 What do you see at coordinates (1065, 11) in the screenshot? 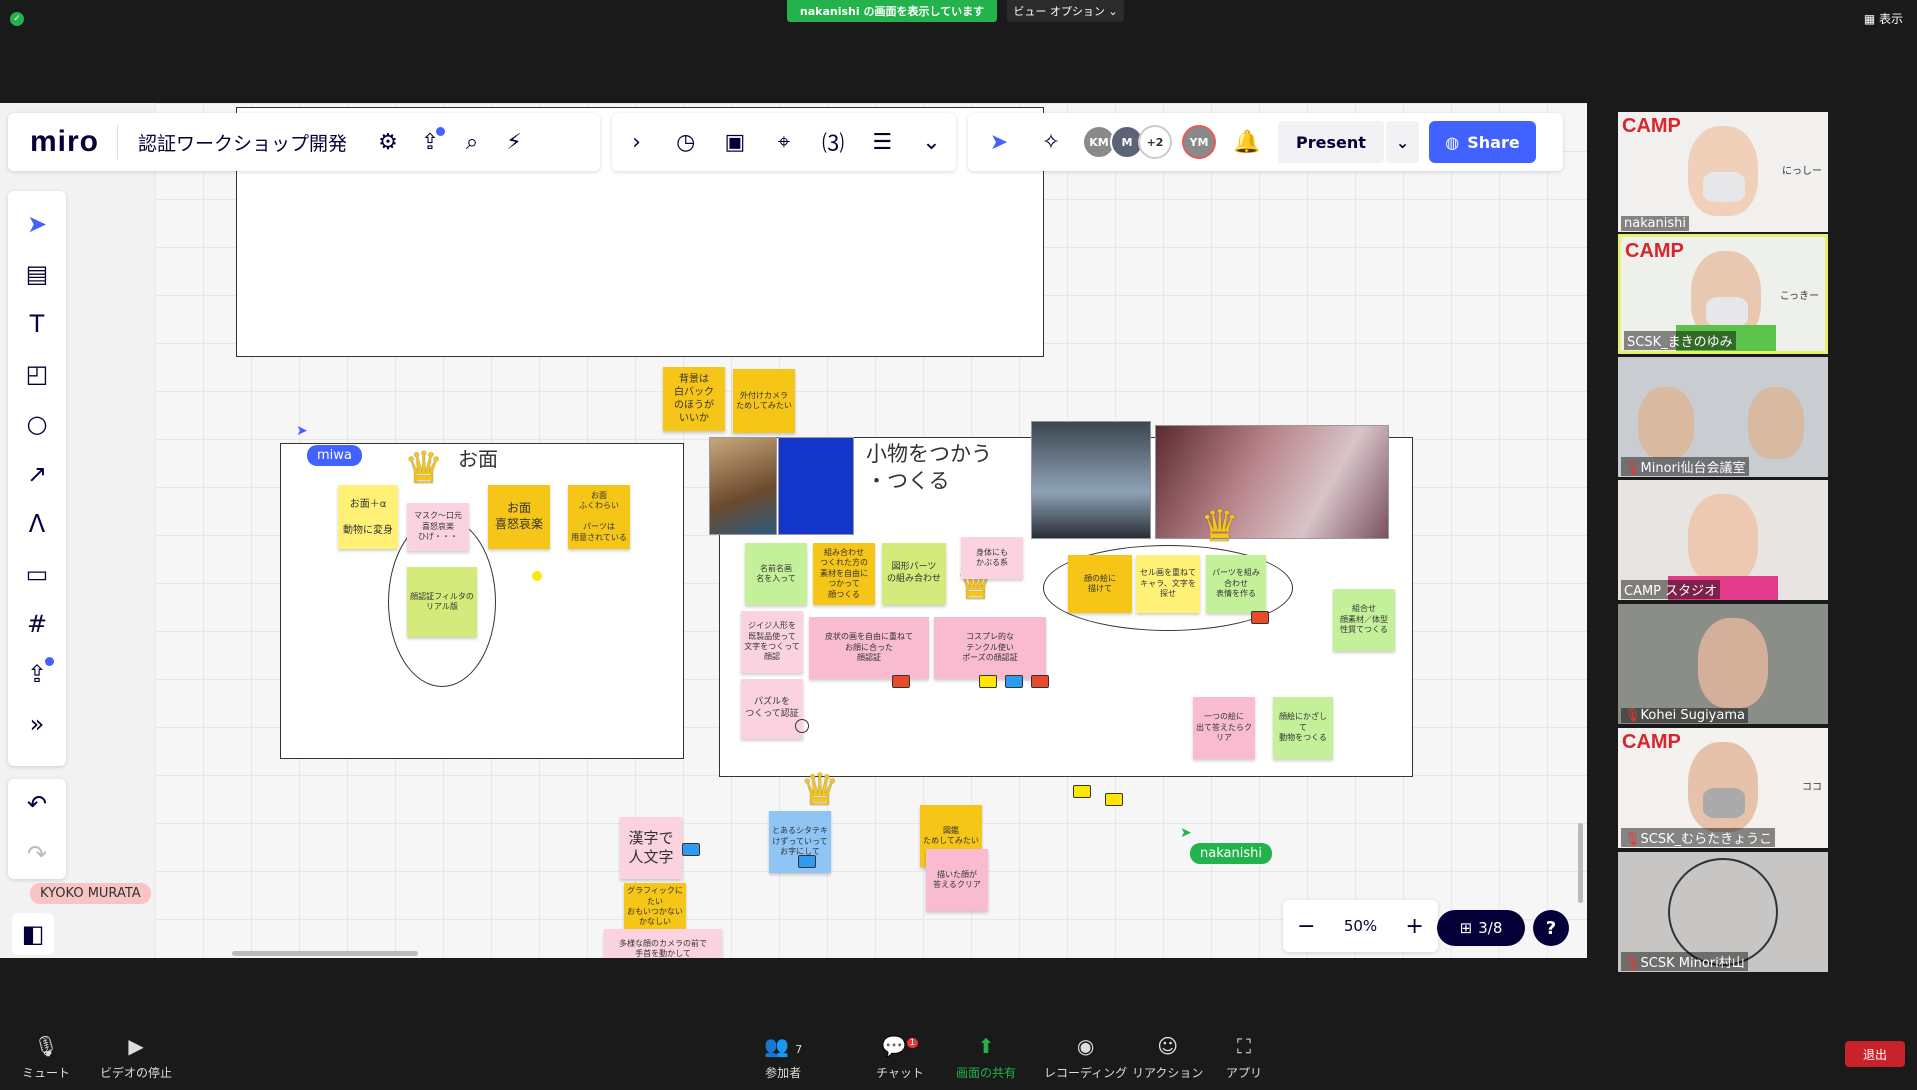
I see `view-options-button: ビュー オプション ⌄` at bounding box center [1065, 11].